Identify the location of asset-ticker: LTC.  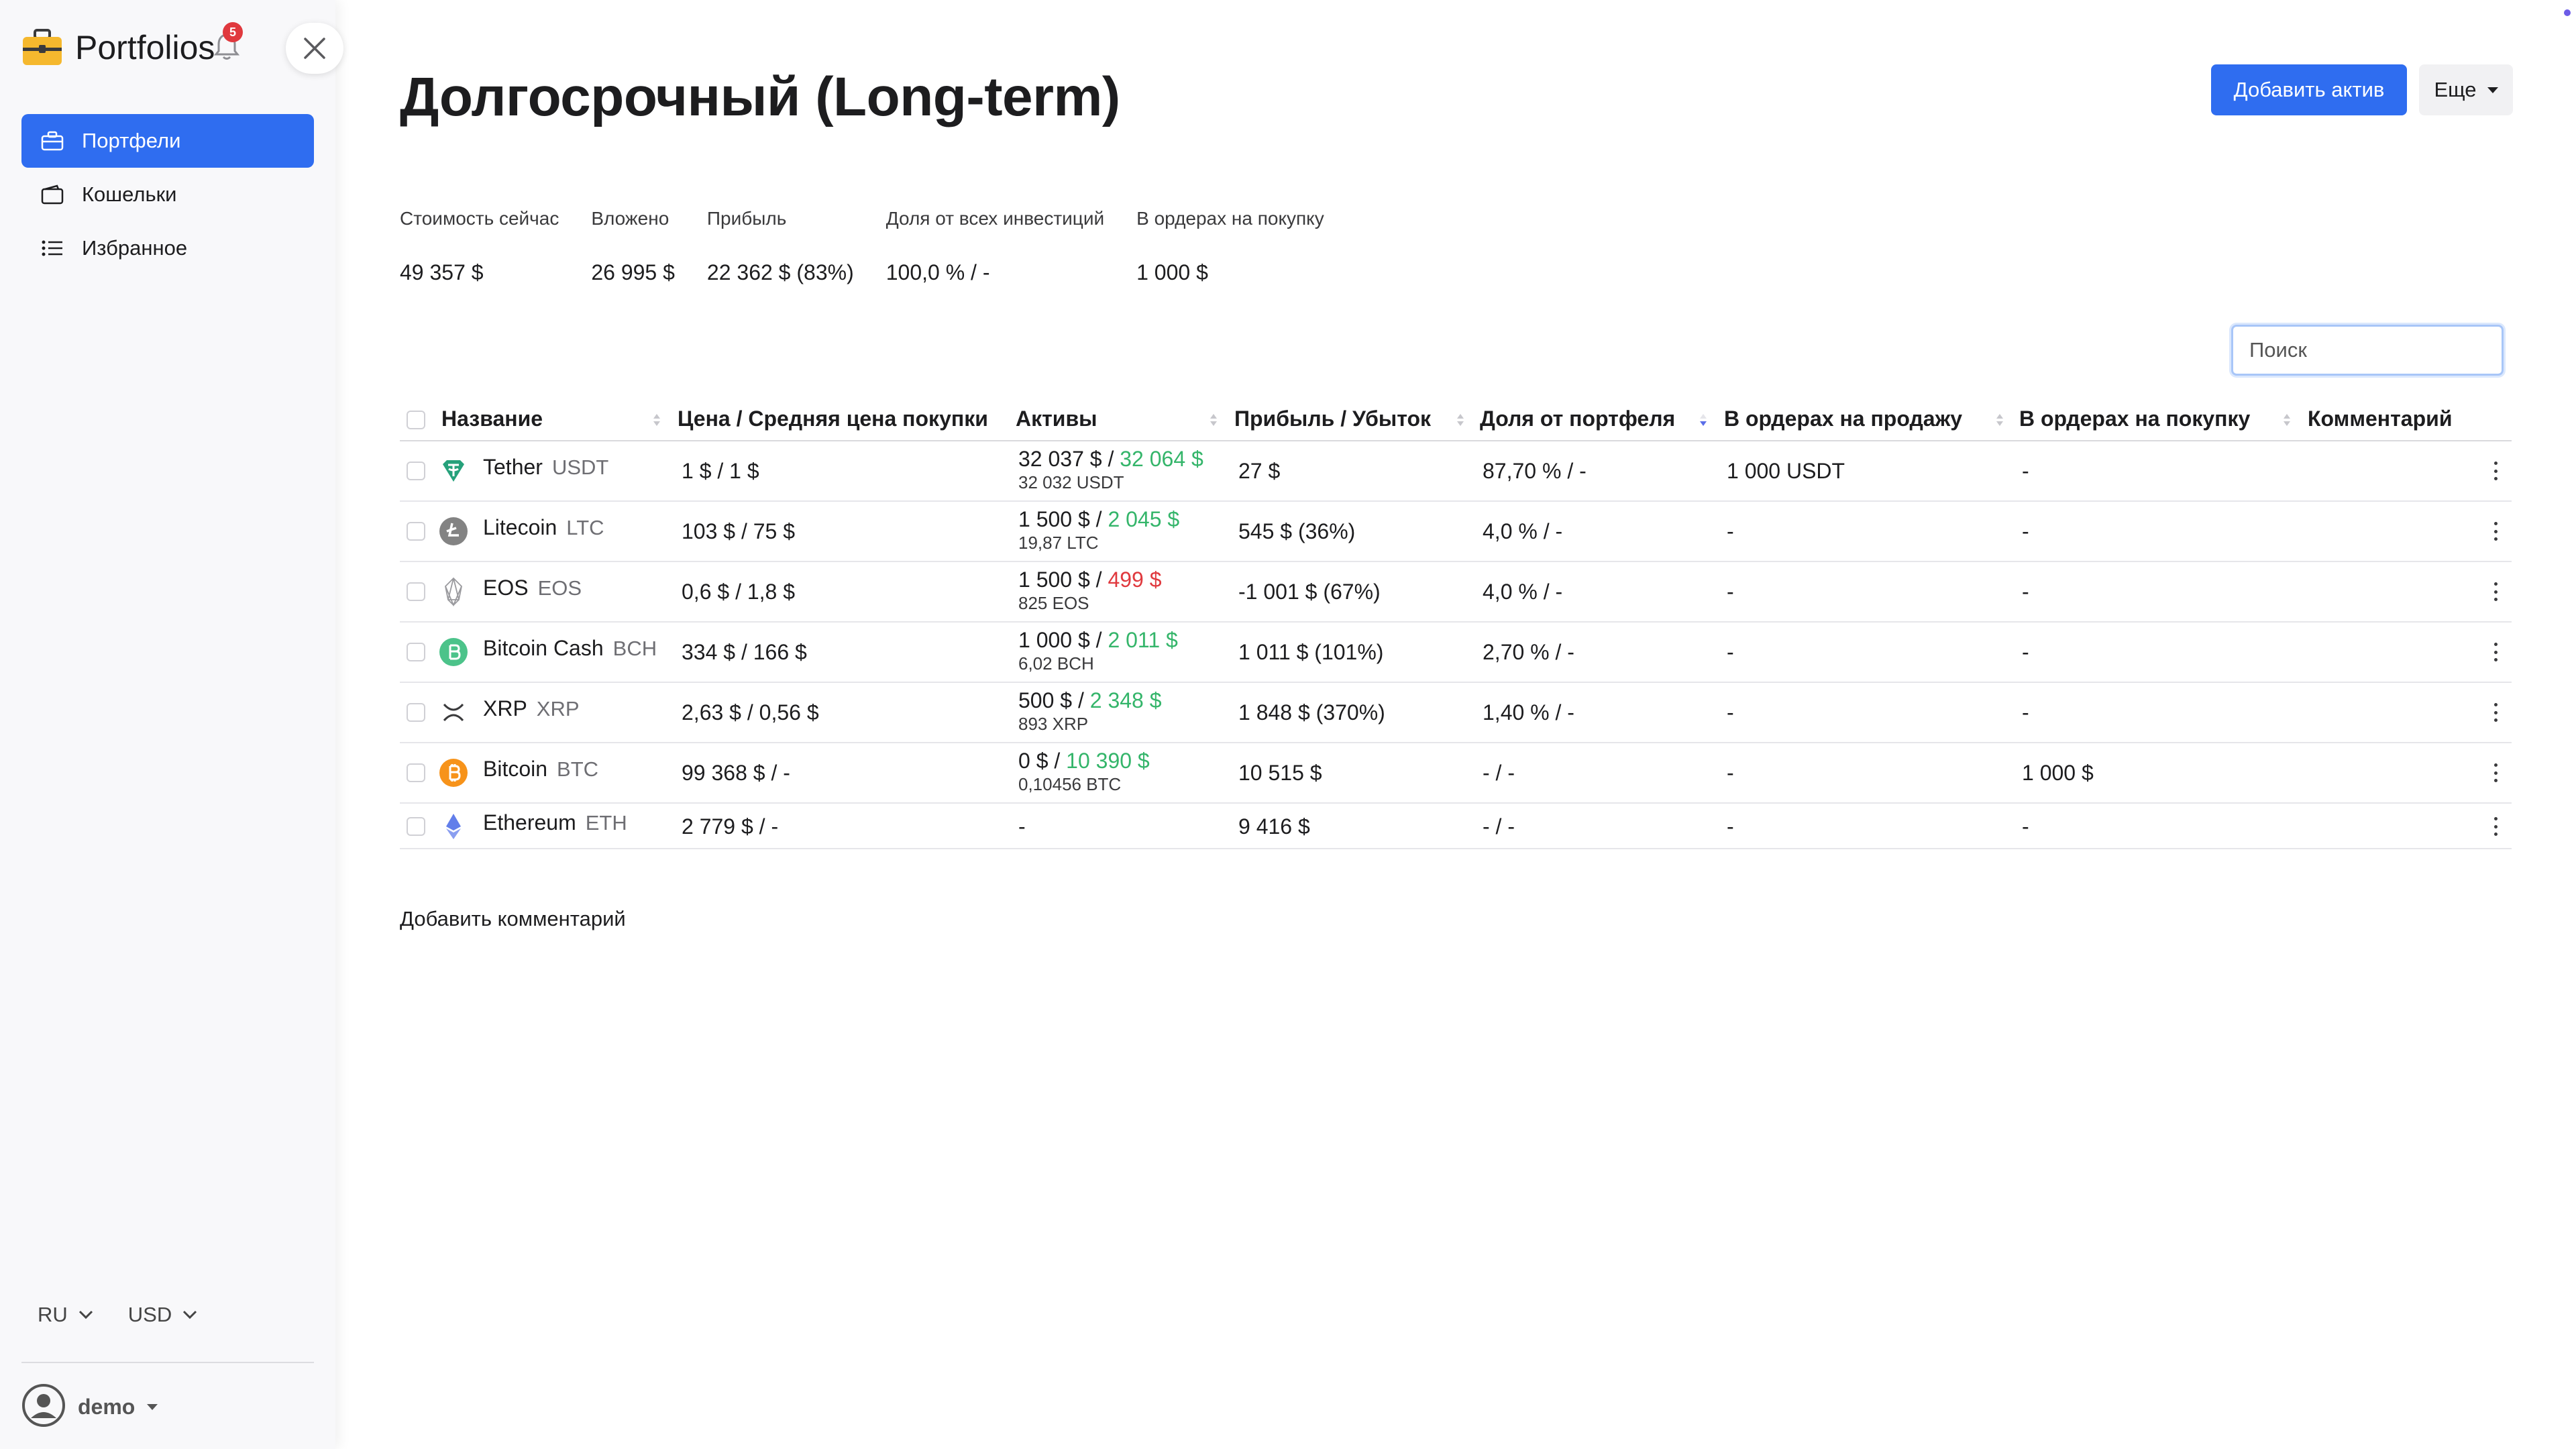
(585, 527).